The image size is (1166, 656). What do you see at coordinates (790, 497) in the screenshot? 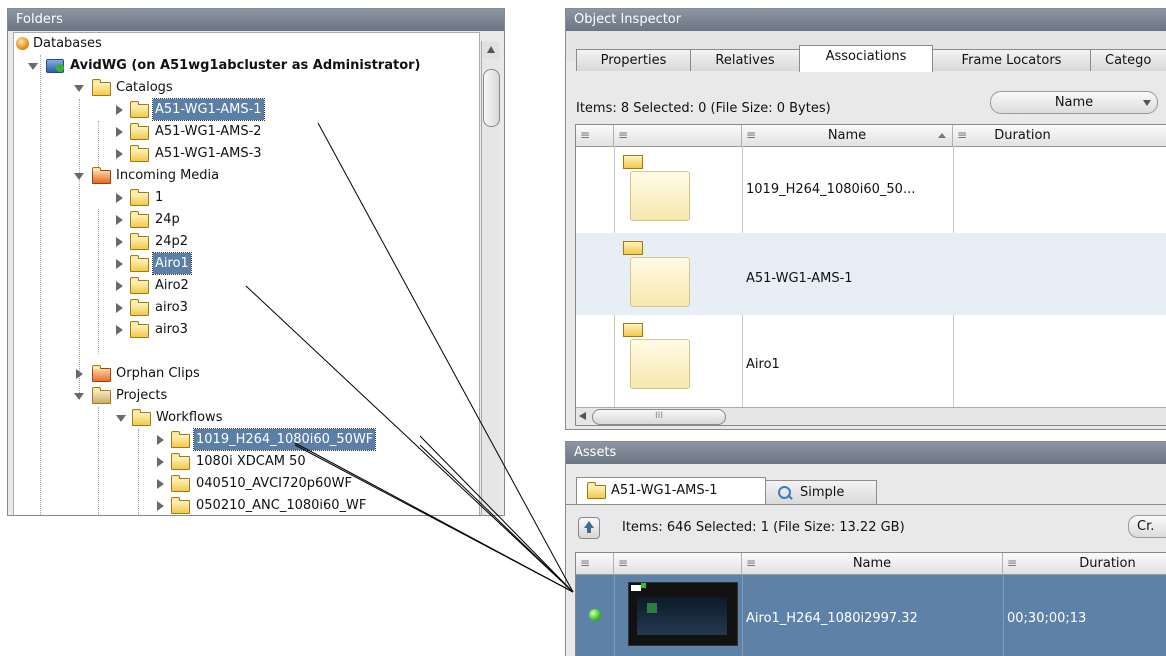
I see `search-icon-handle` at bounding box center [790, 497].